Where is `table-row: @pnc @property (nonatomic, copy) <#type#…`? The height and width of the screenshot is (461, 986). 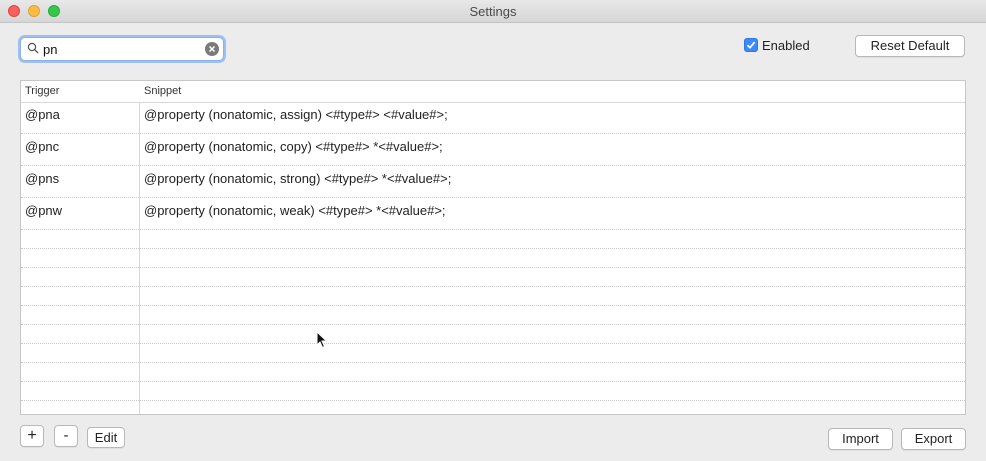 table-row: @pnc @property (nonatomic, copy) <#type#… is located at coordinates (493, 150).